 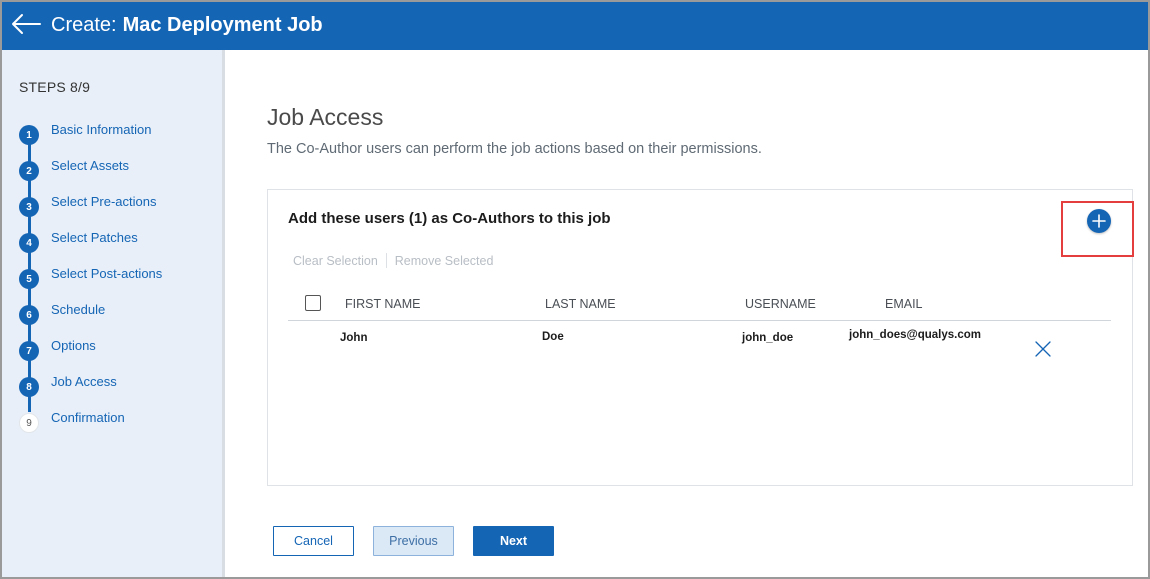 I want to click on step-basic-information: 1 Basic Information, so click(x=85, y=133).